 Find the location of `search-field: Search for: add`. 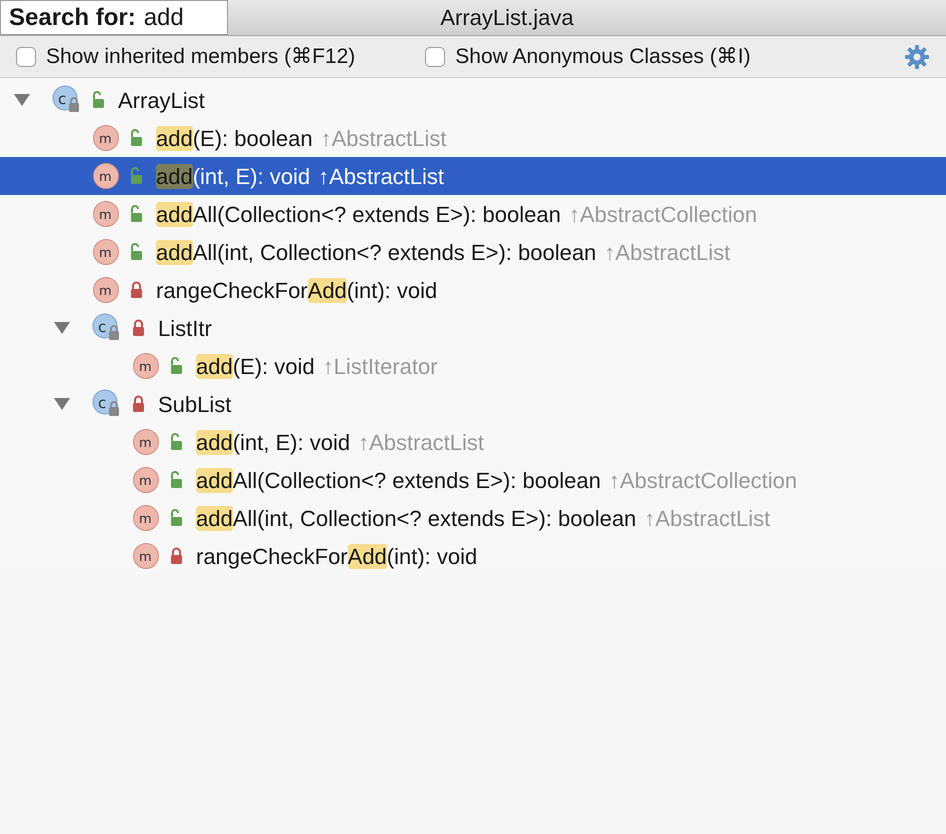

search-field: Search for: add is located at coordinates (114, 17).